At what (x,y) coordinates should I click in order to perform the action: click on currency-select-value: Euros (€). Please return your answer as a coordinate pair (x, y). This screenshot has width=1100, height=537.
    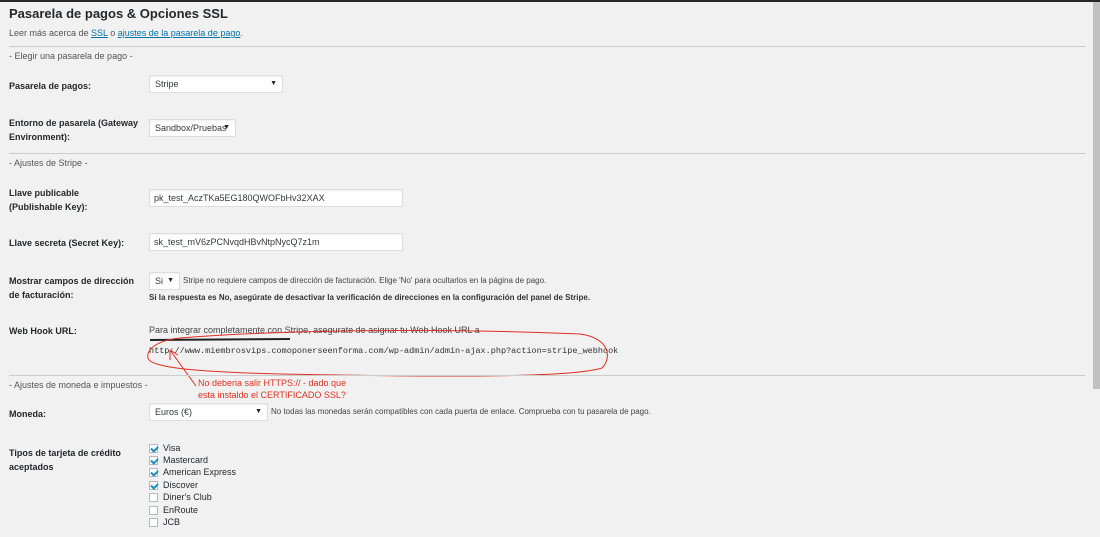
    Looking at the image, I should click on (174, 412).